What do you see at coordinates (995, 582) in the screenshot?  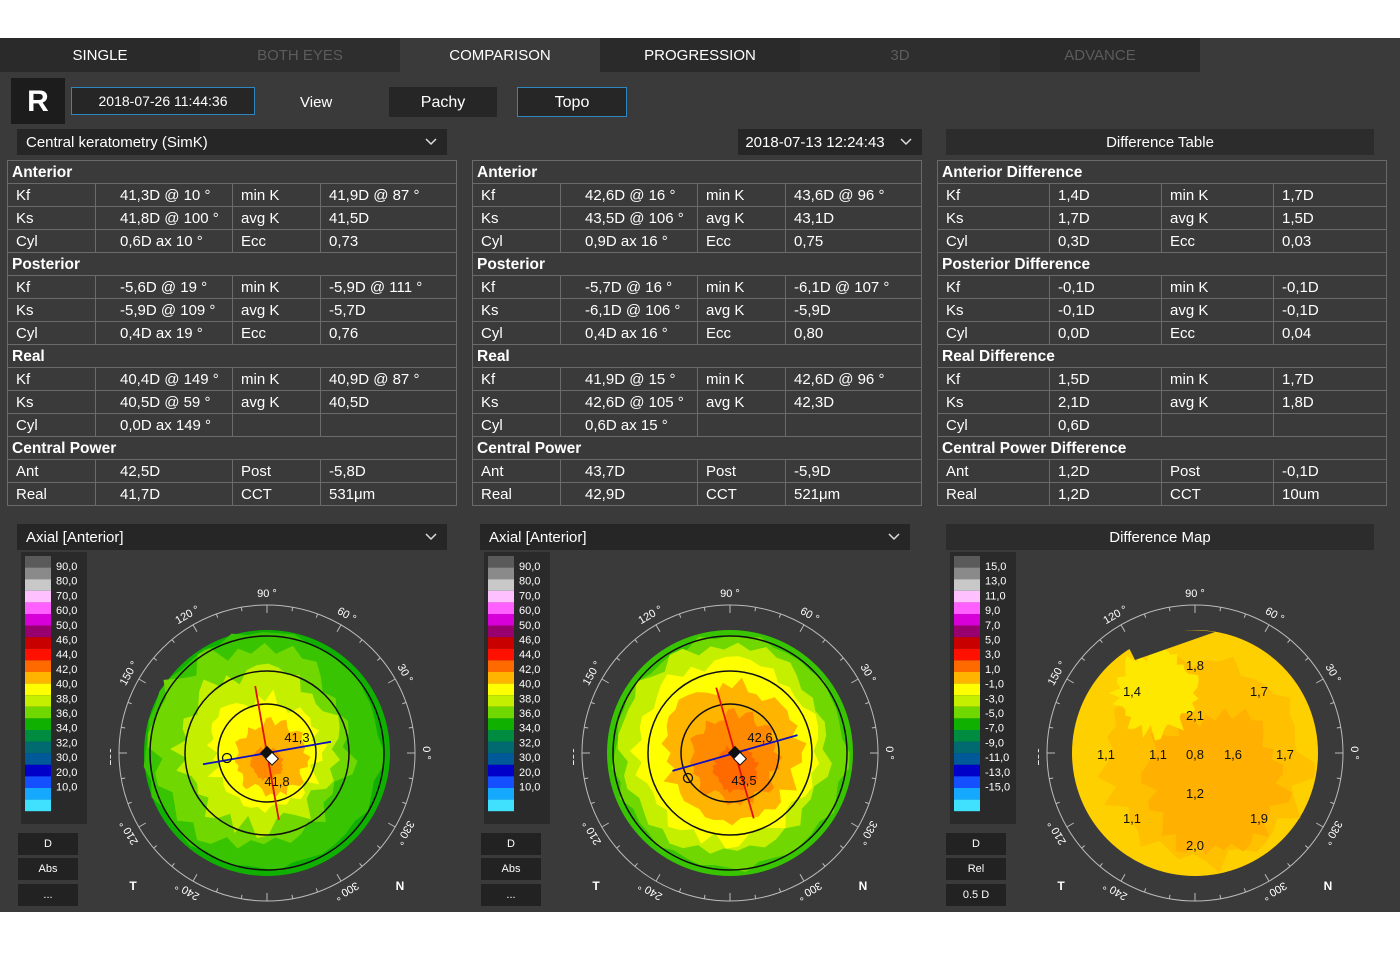 I see `scale-label: 13,0` at bounding box center [995, 582].